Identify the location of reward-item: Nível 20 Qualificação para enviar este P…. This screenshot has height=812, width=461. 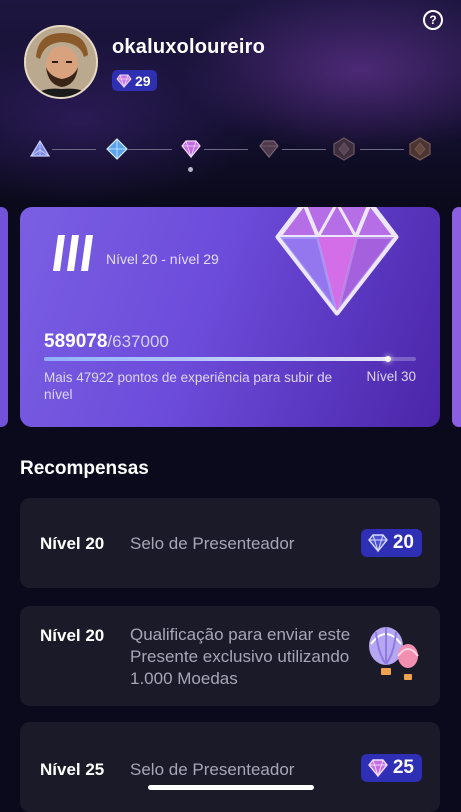
(230, 656).